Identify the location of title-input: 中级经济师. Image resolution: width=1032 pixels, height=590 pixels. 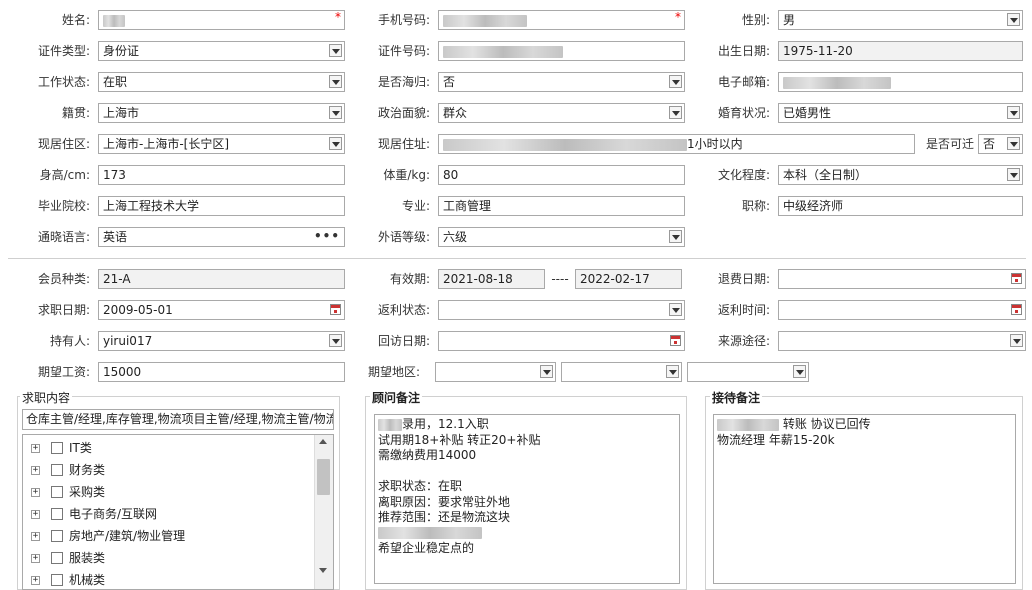
(900, 206).